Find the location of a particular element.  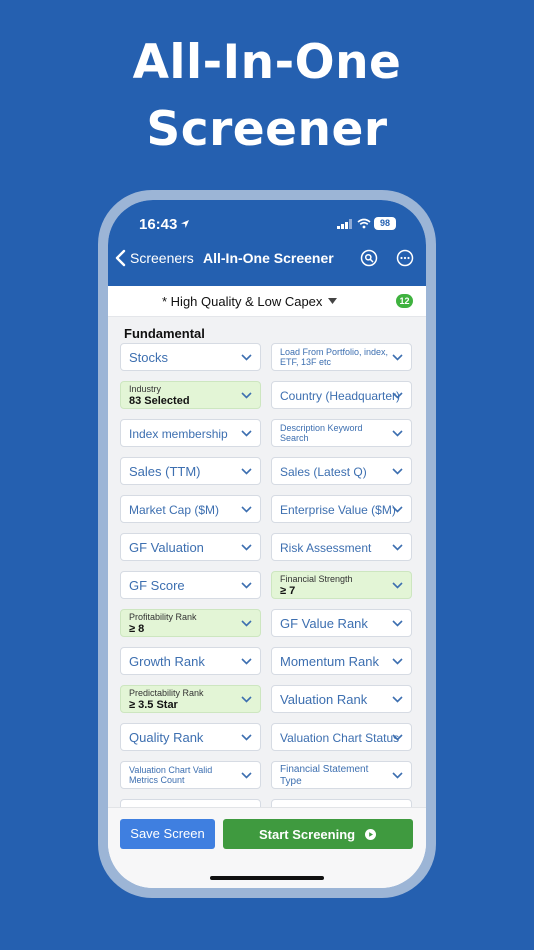

start-screening-button: Start Screening is located at coordinates (318, 834).